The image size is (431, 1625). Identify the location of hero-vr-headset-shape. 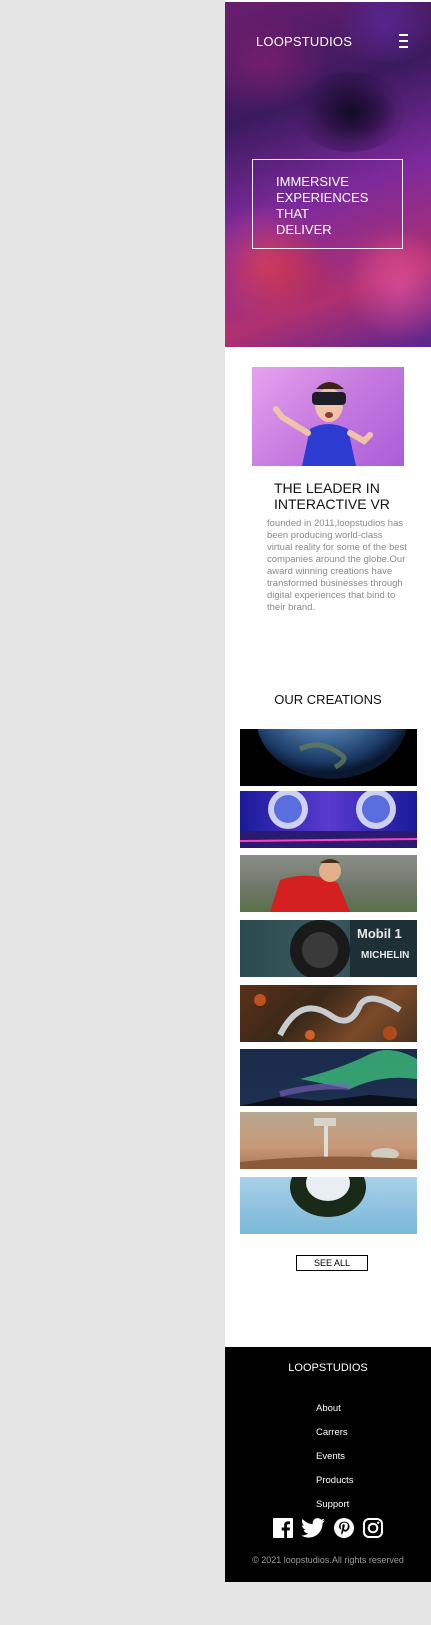
(350, 112).